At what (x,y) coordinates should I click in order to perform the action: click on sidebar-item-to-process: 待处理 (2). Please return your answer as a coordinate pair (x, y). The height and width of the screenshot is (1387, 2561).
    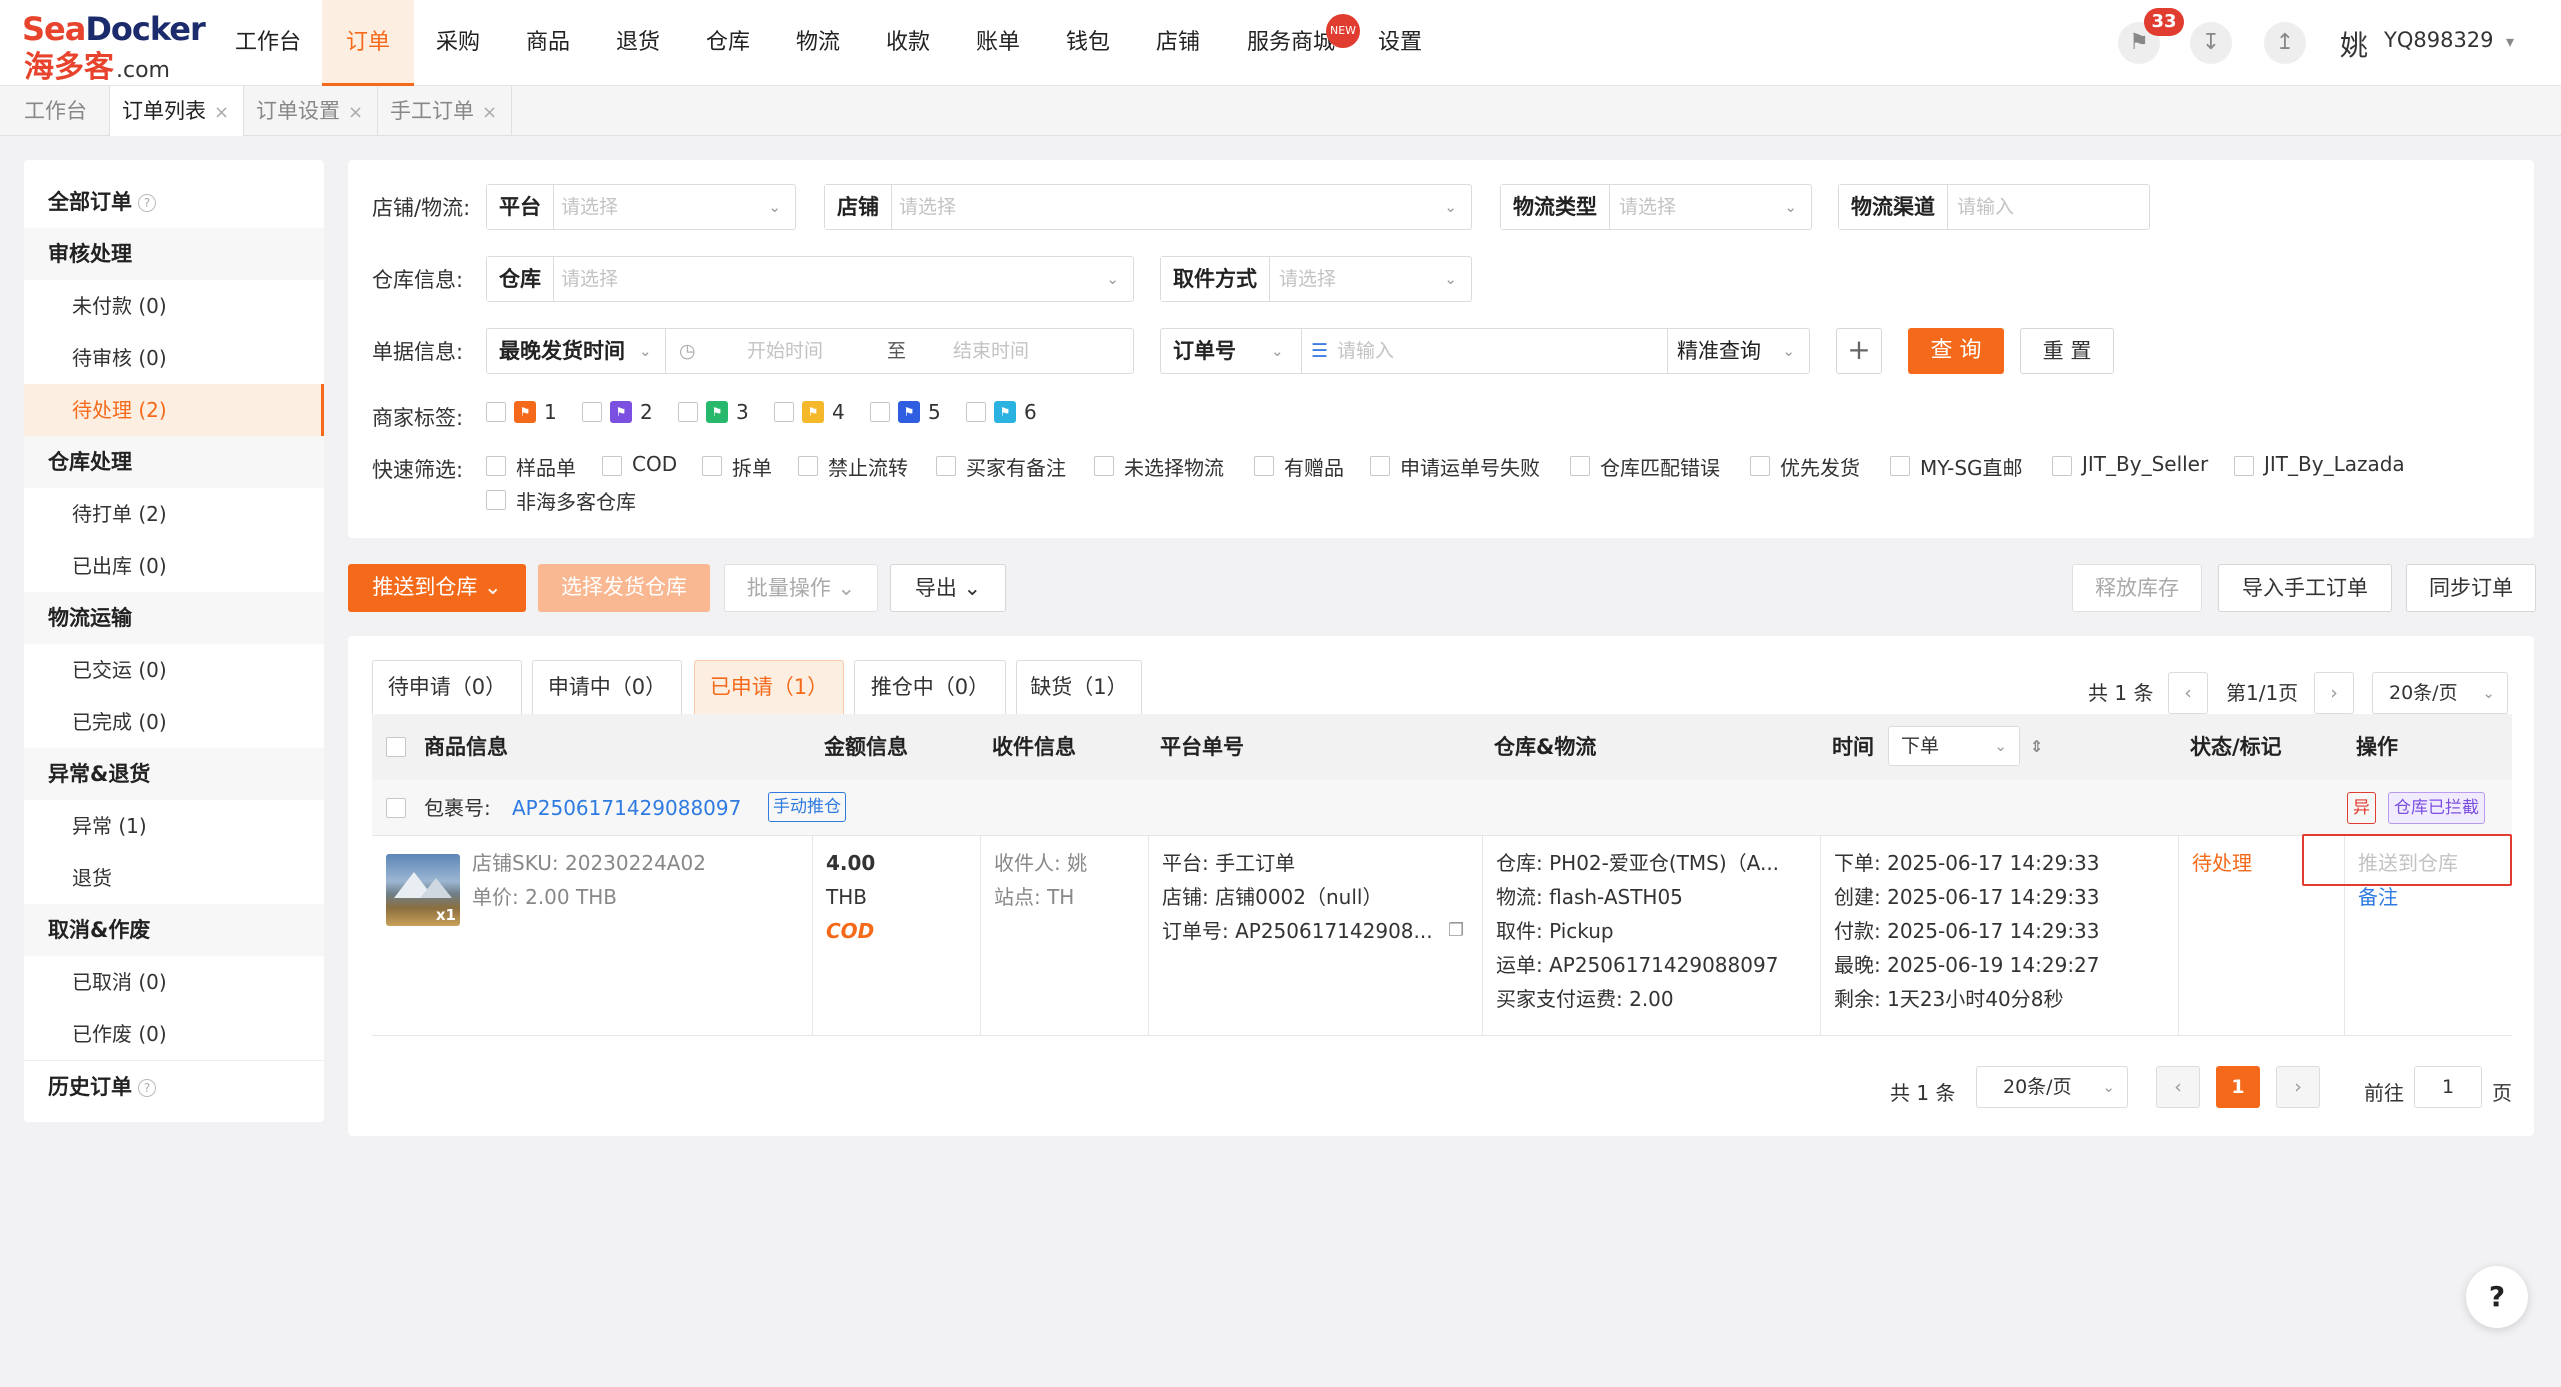
    Looking at the image, I should click on (174, 410).